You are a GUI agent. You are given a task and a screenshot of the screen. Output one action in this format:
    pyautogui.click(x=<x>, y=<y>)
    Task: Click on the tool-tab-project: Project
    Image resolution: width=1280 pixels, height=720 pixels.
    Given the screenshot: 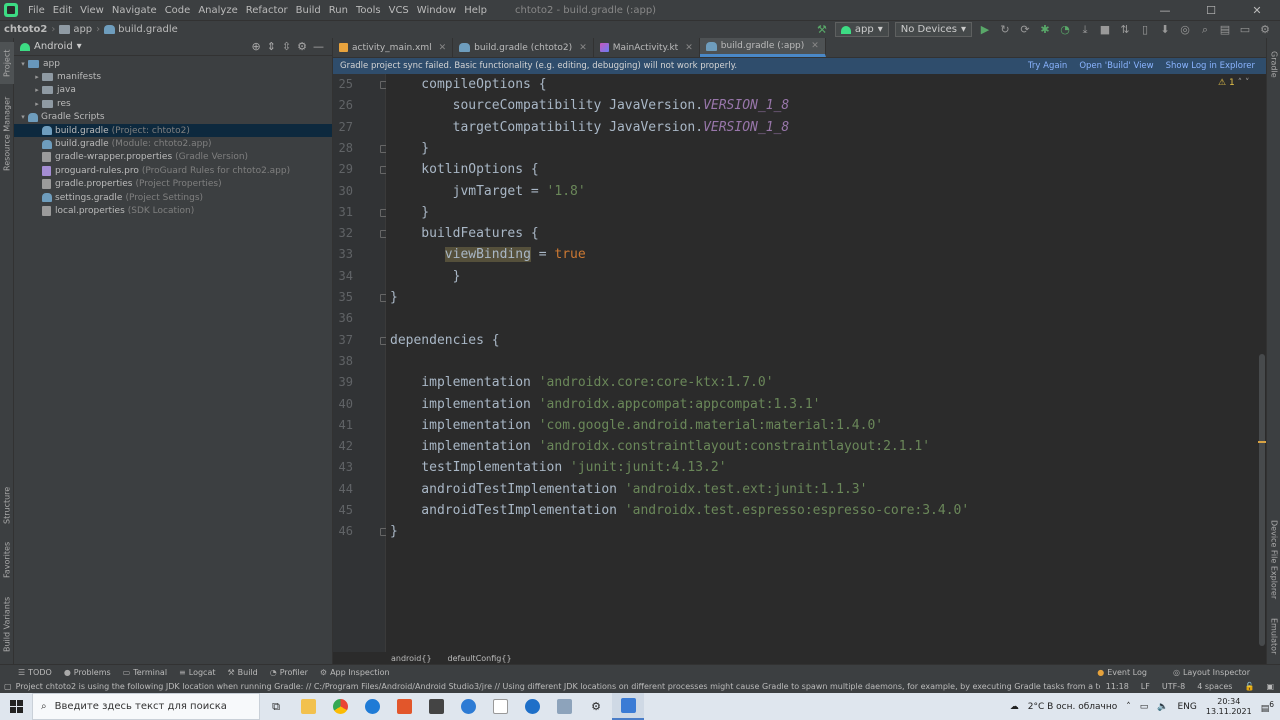 What is the action you would take?
    pyautogui.click(x=7, y=63)
    